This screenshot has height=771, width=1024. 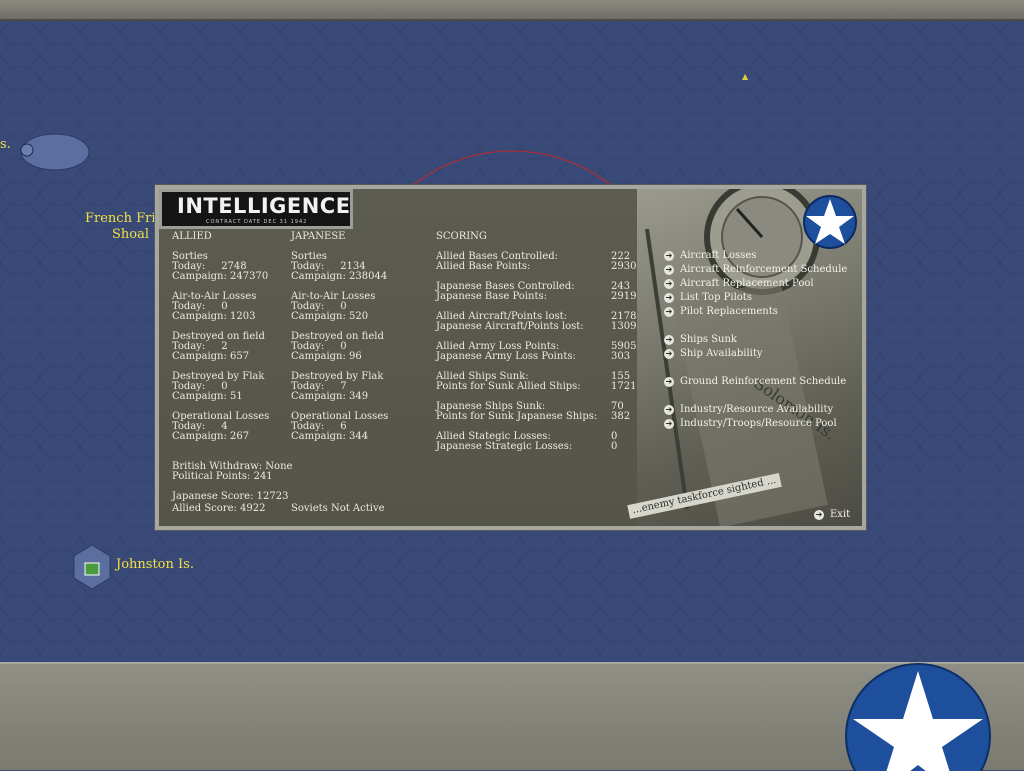 I want to click on menu-ground-reinforcement: ➔ Ground Reinforcement Schedule, so click(x=755, y=382).